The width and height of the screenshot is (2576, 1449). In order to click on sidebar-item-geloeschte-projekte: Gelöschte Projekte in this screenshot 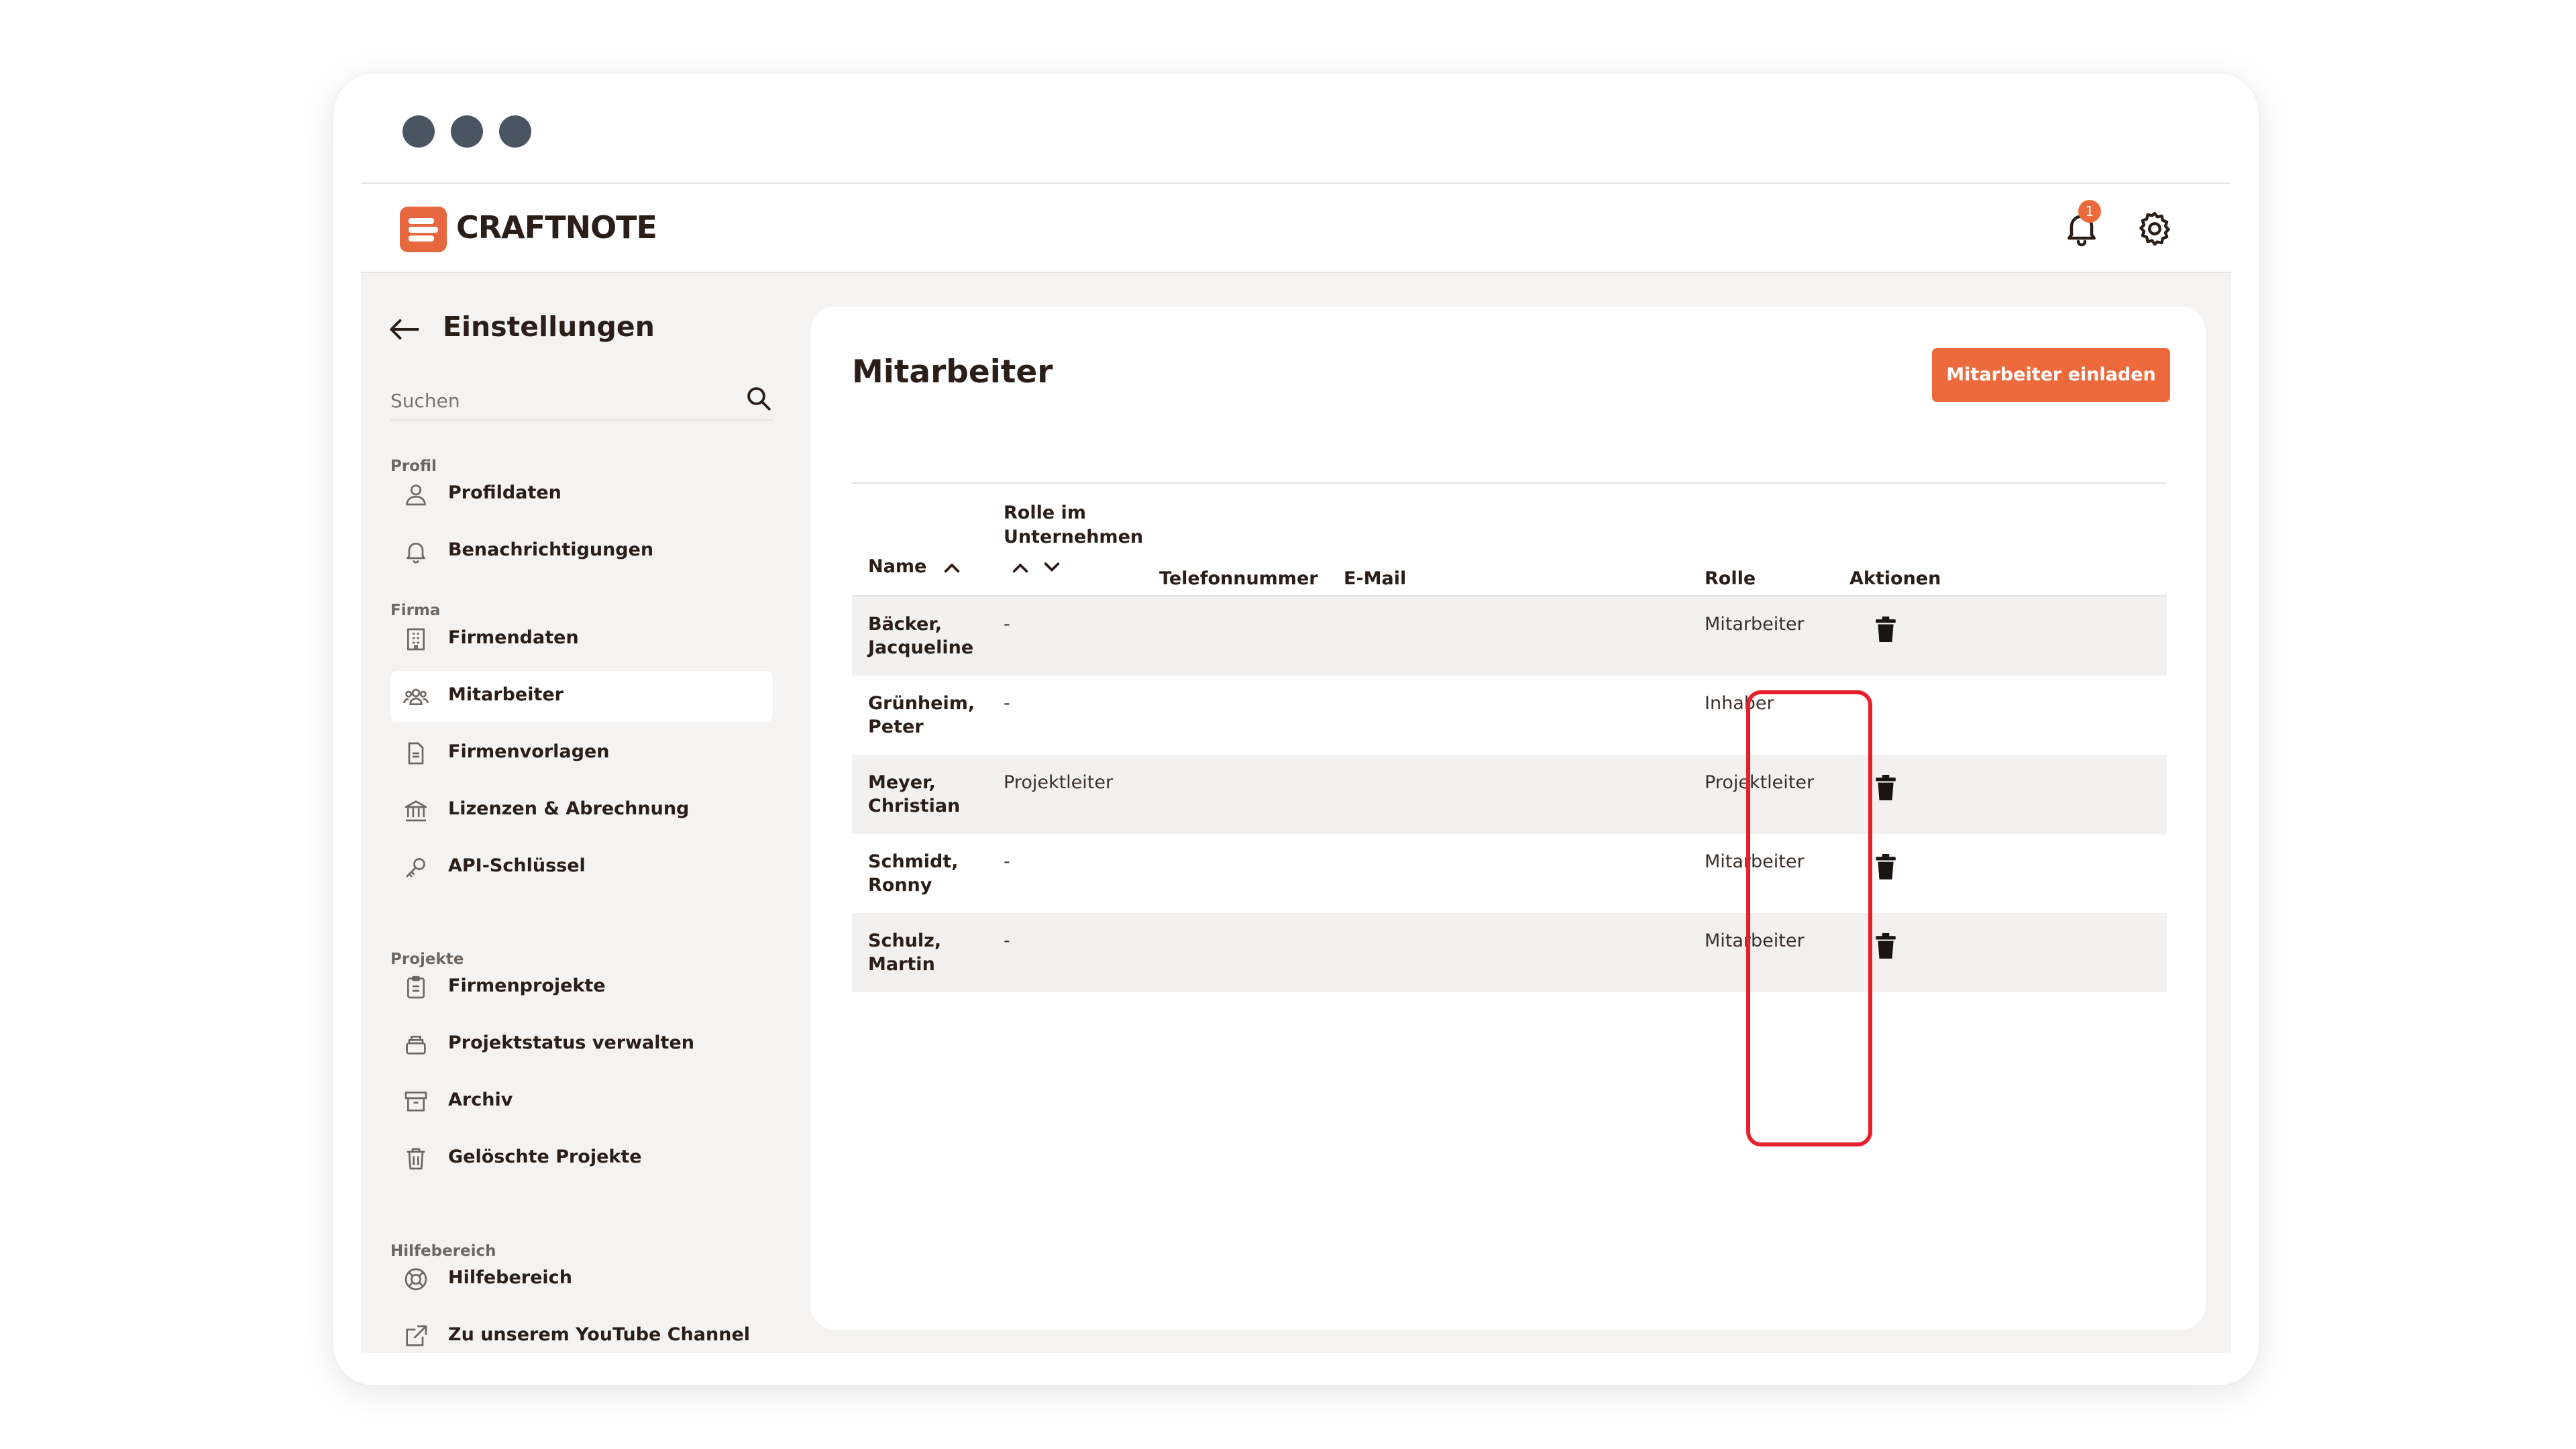, I will do `click(581, 1158)`.